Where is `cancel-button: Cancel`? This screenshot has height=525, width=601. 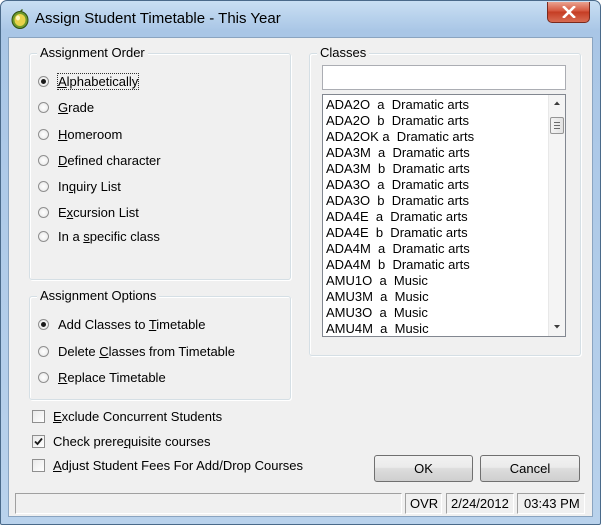
cancel-button: Cancel is located at coordinates (530, 468).